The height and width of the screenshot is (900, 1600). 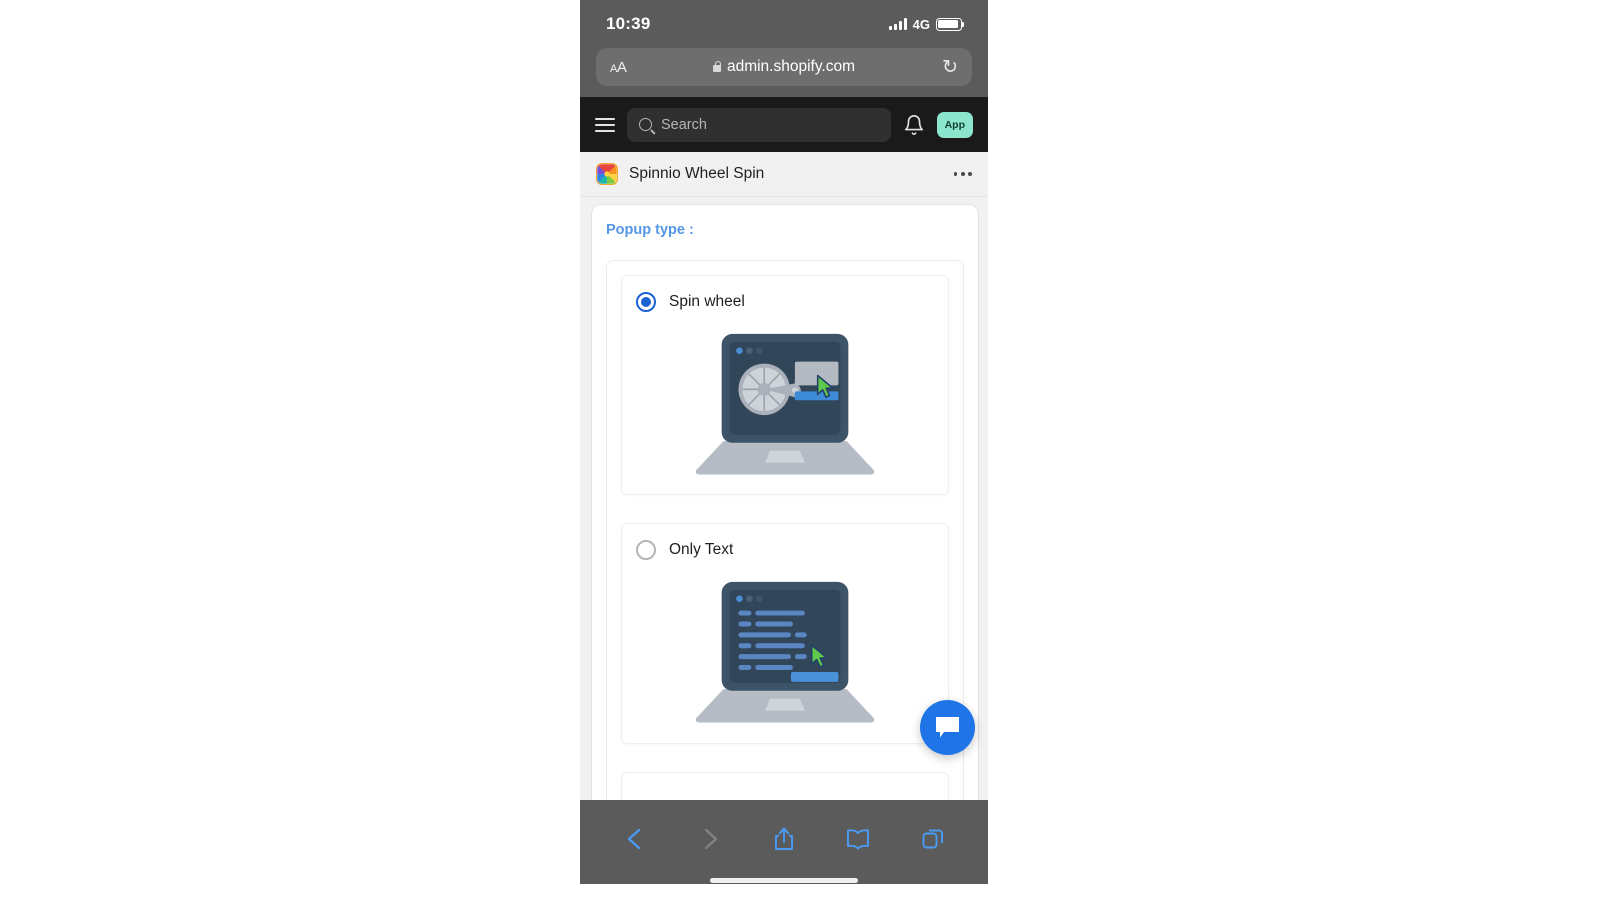 I want to click on shopify-top-nav: Search App, so click(x=784, y=124).